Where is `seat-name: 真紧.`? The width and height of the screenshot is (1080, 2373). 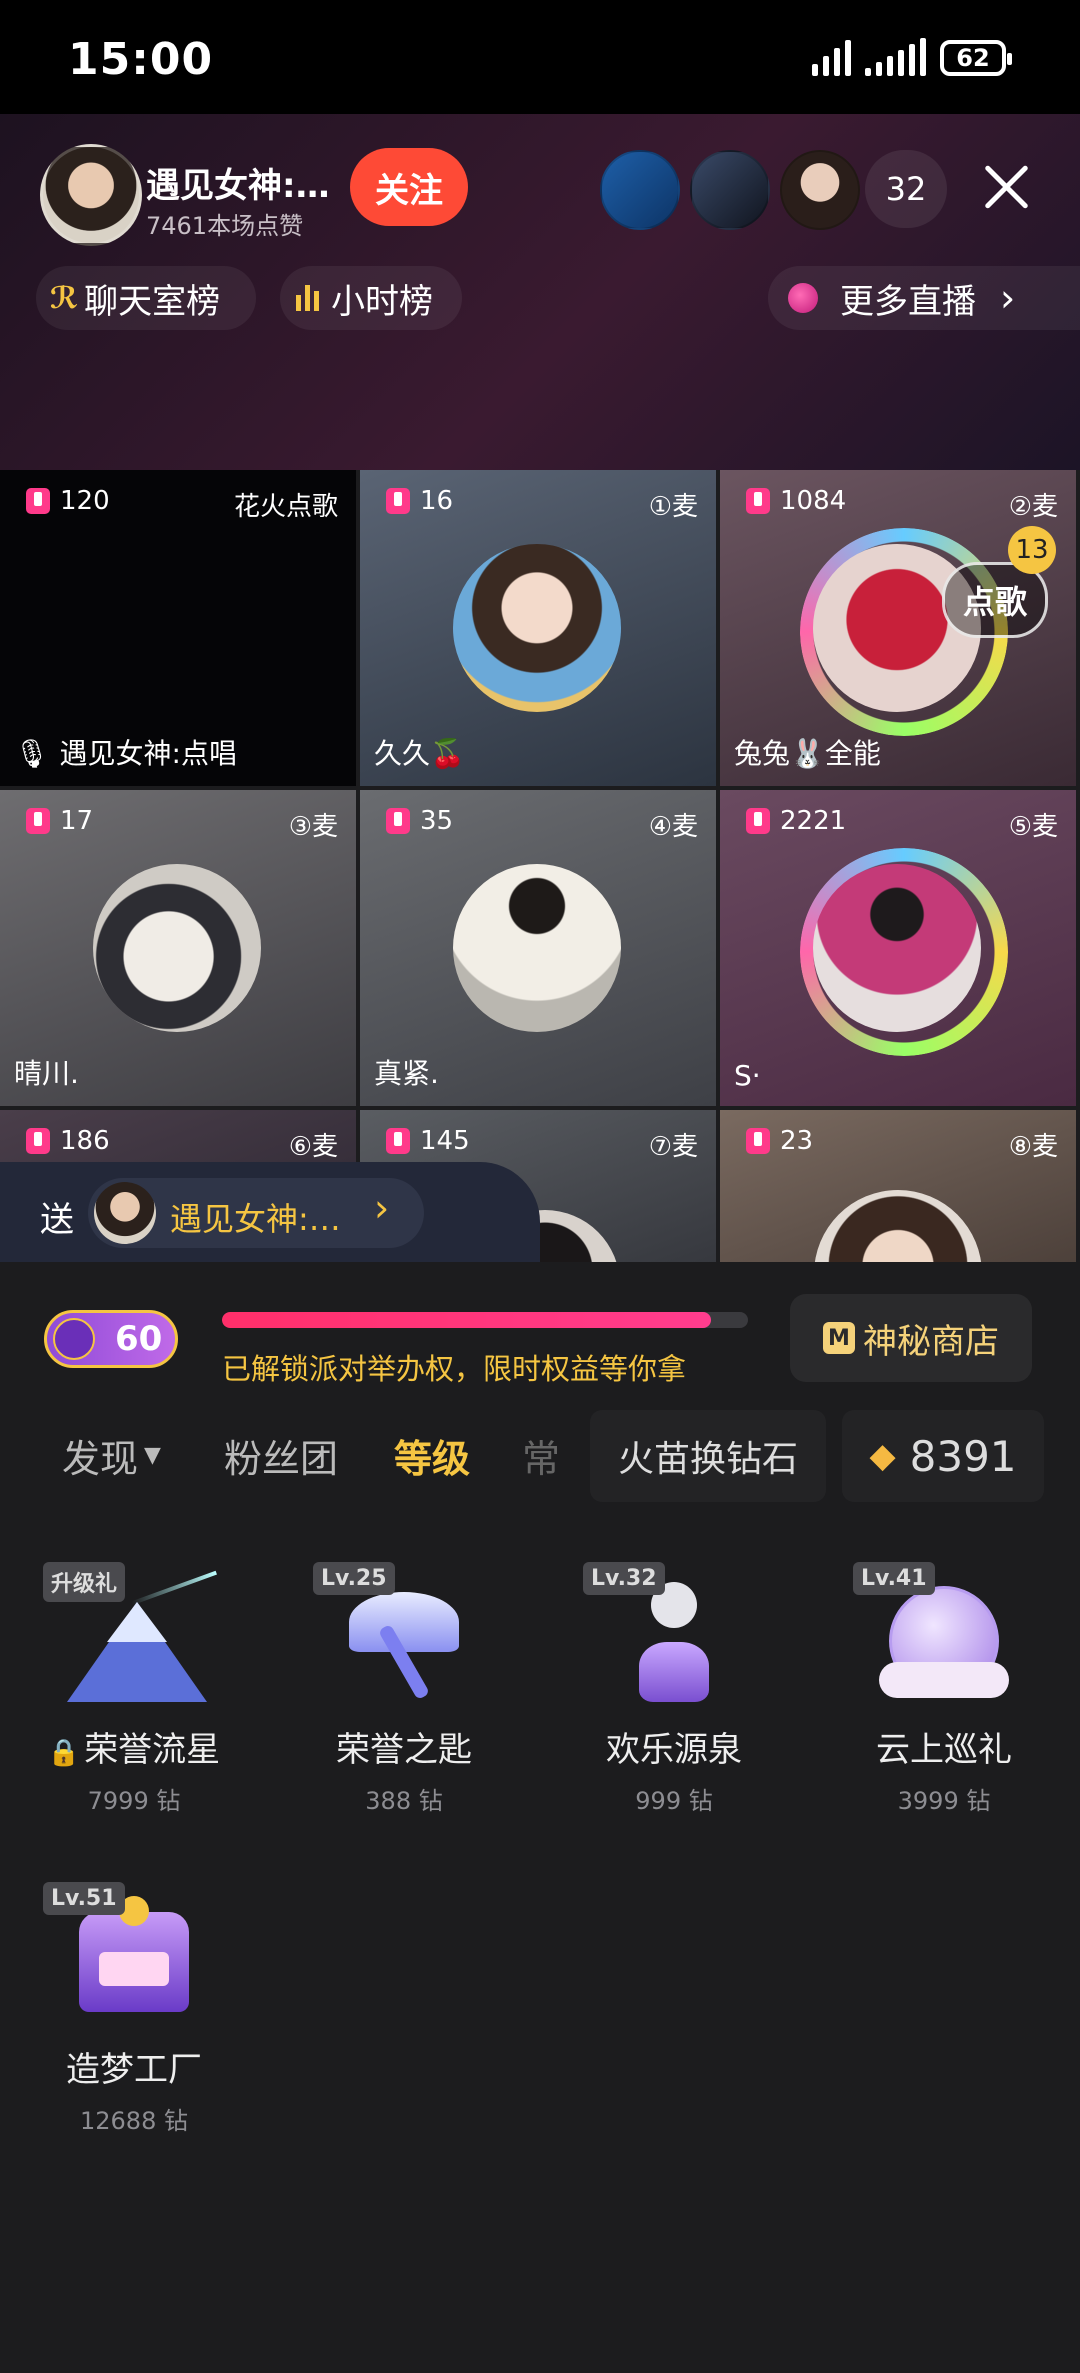 seat-name: 真紧. is located at coordinates (406, 1073).